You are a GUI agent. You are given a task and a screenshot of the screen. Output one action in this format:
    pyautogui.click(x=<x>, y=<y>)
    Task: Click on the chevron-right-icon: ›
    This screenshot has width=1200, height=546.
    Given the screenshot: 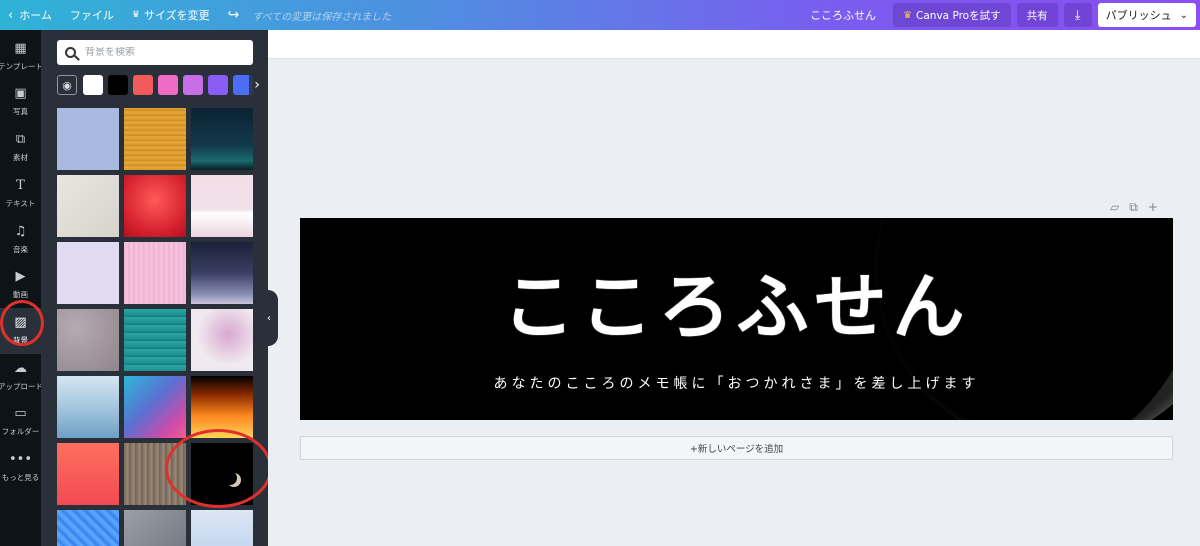 What is the action you would take?
    pyautogui.click(x=257, y=85)
    